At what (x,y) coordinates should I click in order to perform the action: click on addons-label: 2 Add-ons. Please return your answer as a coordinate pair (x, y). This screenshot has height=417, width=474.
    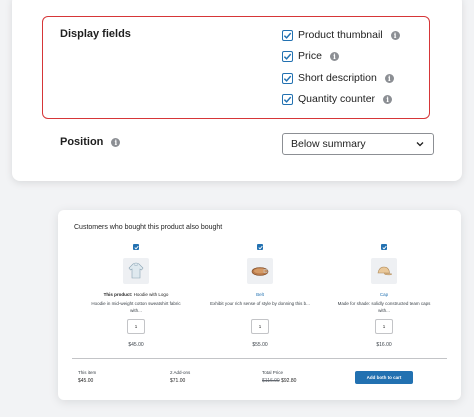
    Looking at the image, I should click on (180, 372).